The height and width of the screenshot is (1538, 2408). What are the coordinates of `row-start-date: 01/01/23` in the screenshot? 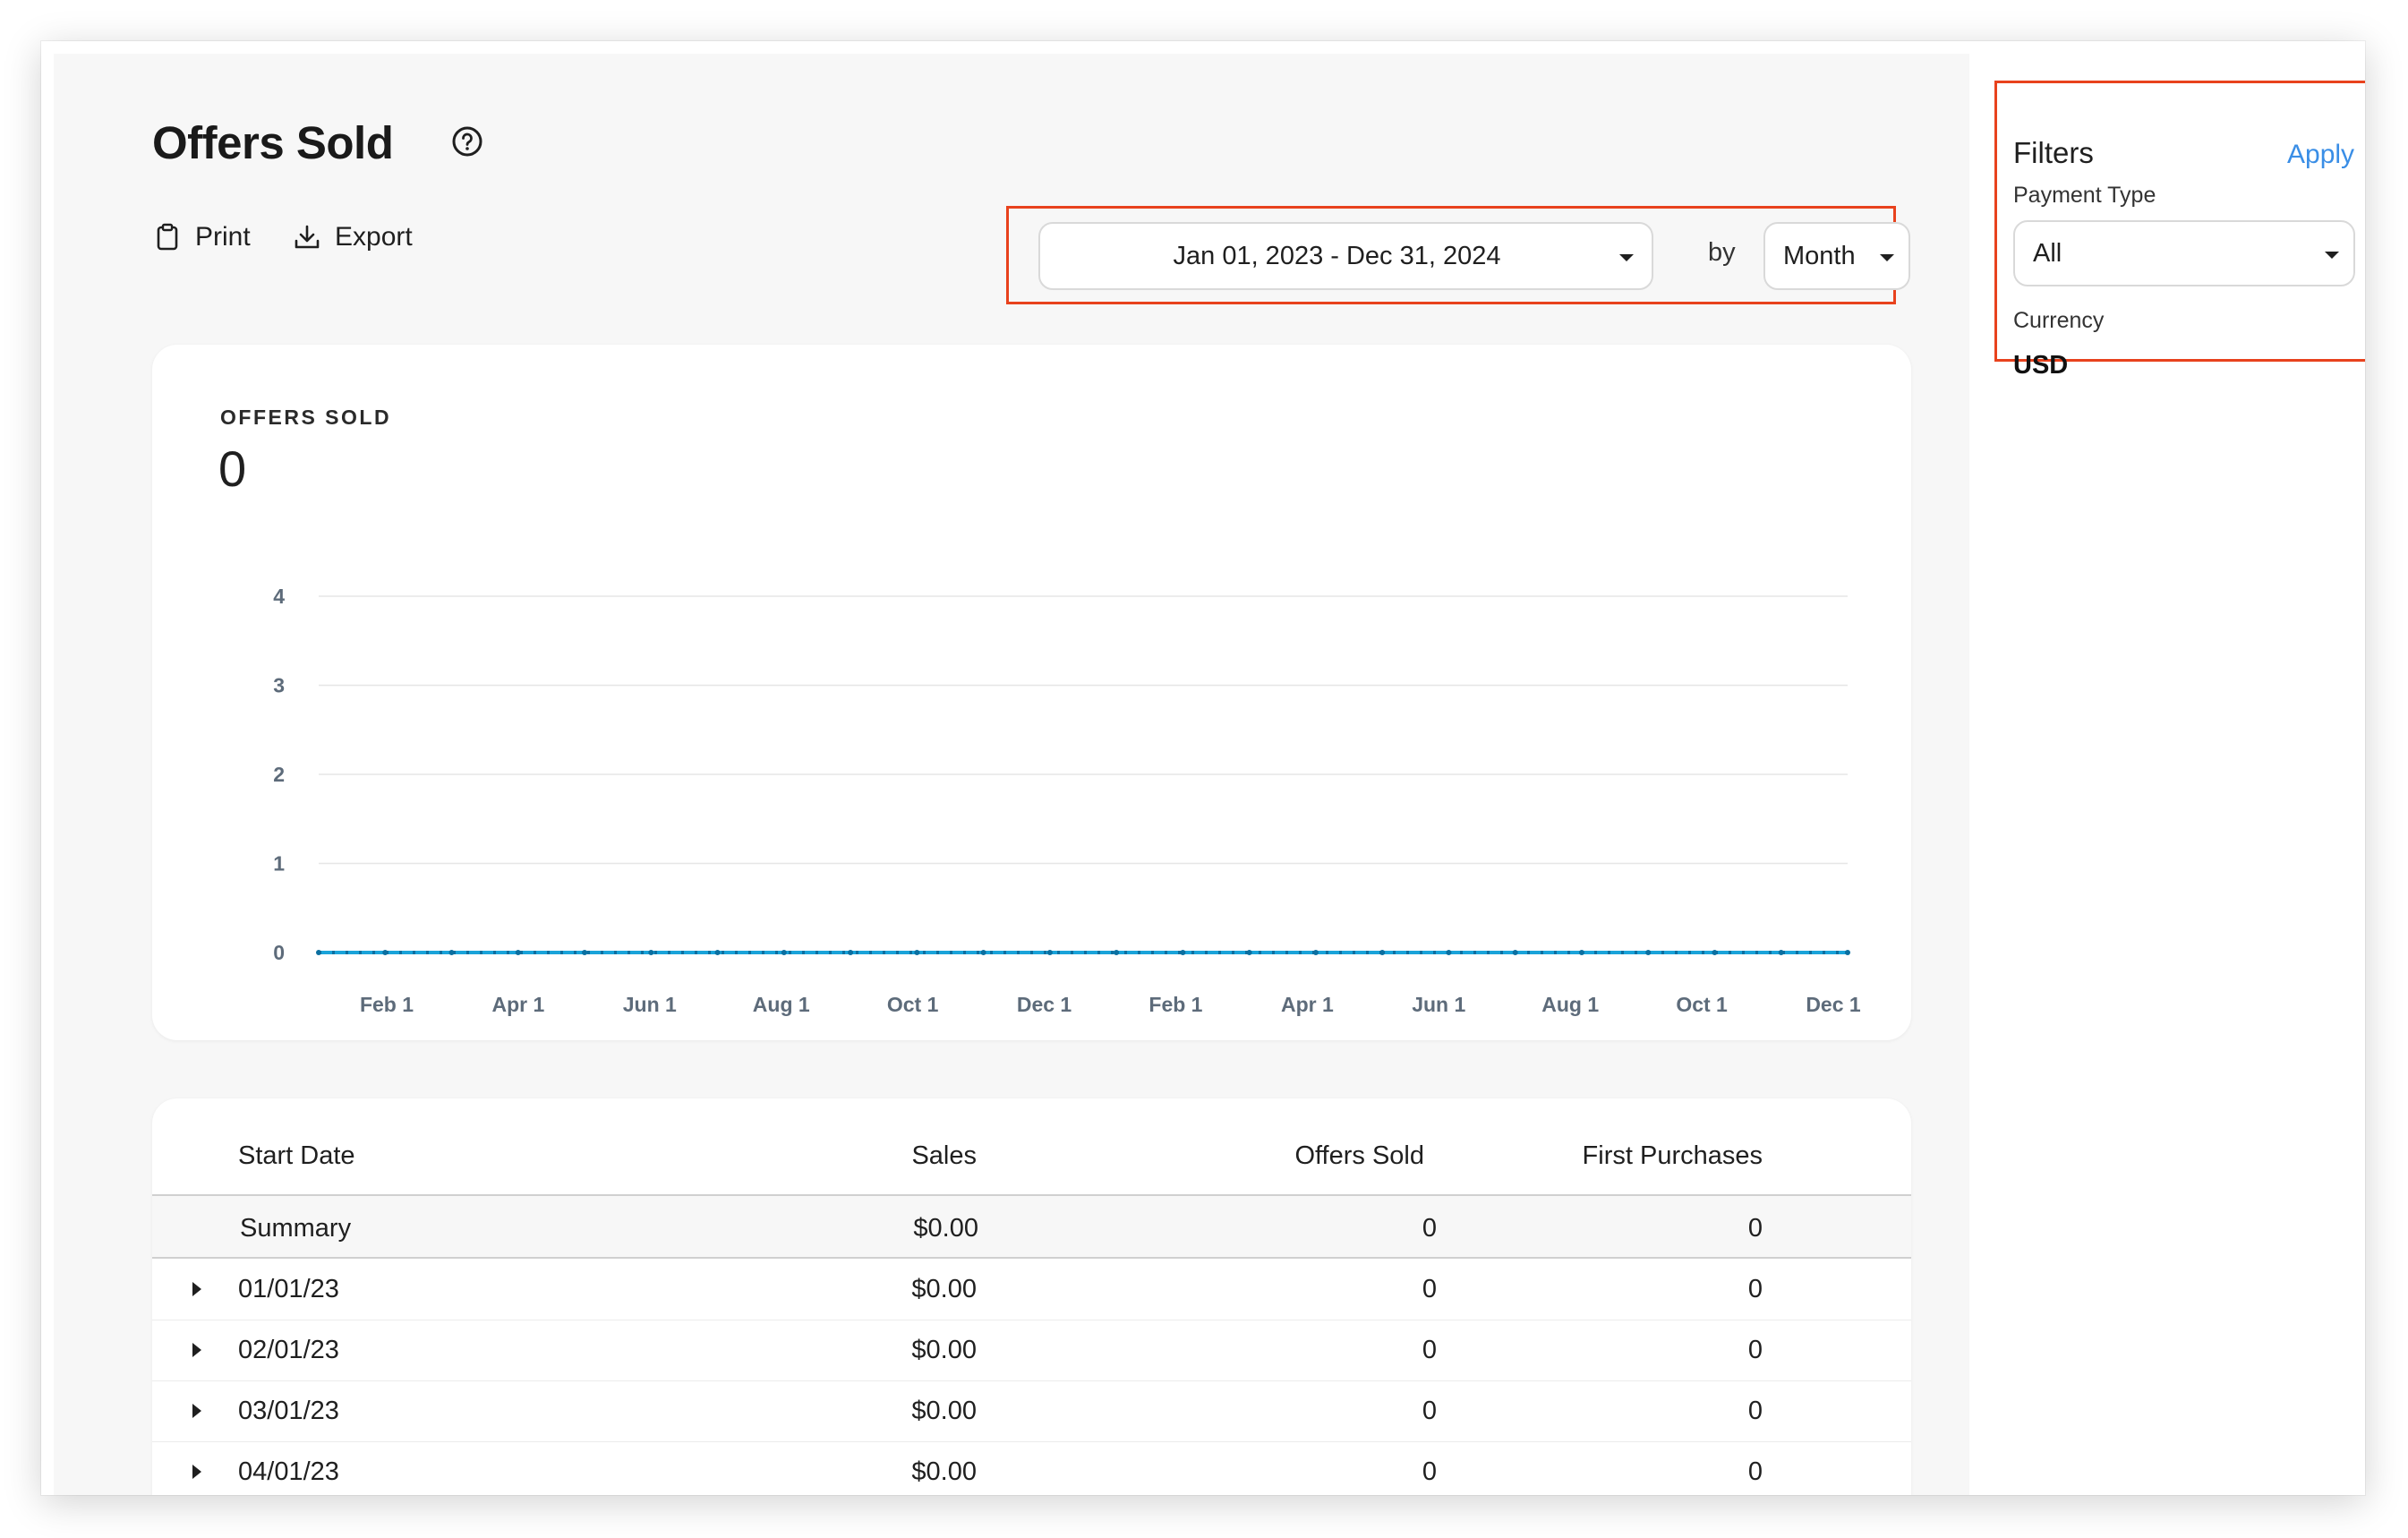 It's located at (288, 1289).